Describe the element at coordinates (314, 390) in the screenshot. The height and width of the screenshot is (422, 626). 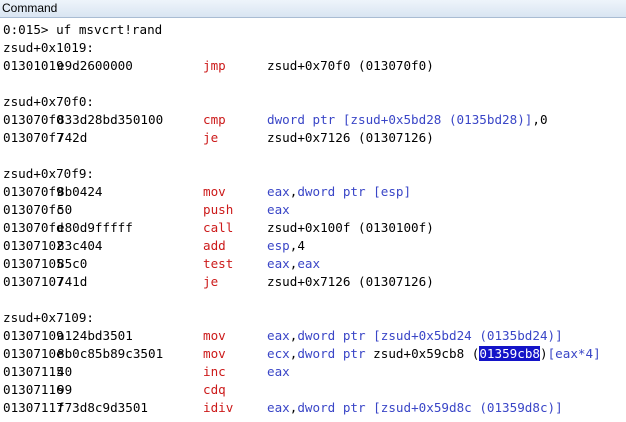
I see `instruction-row: 01307116 99 cdq` at that location.